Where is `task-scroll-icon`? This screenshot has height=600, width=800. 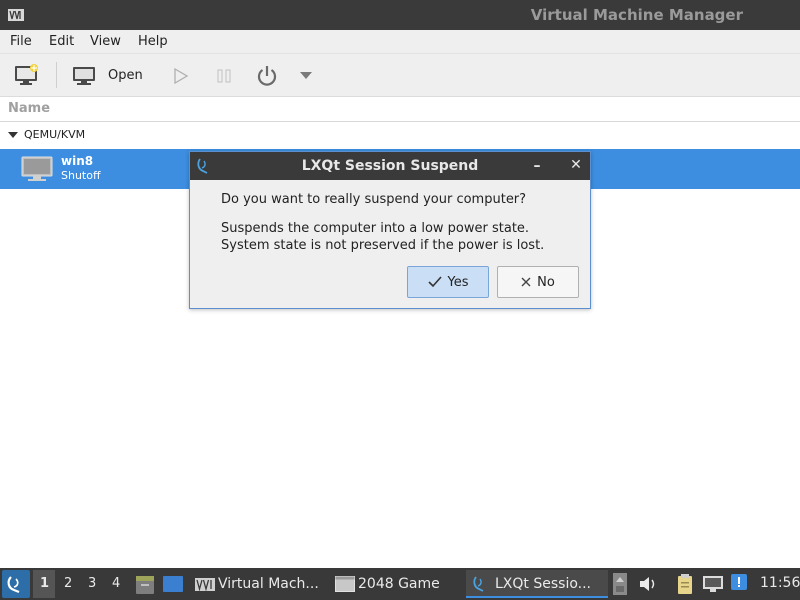
task-scroll-icon is located at coordinates (620, 584).